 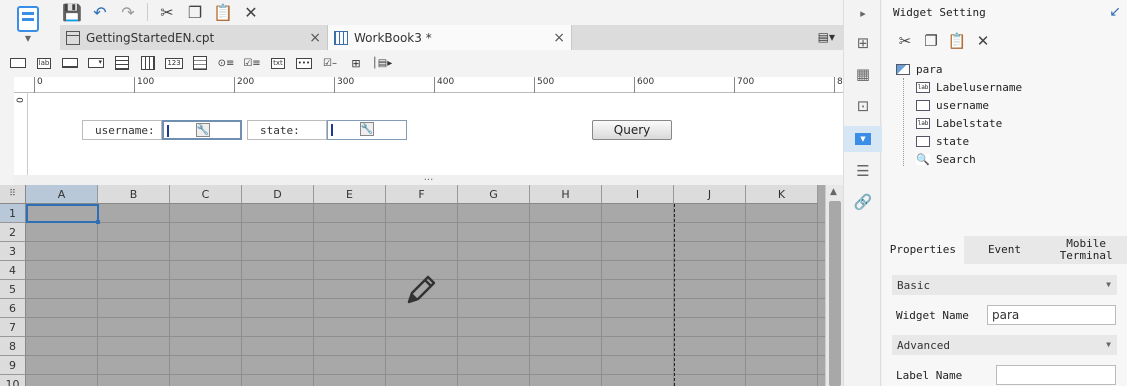 I want to click on hyperlink-icon: 🔗, so click(x=863, y=202).